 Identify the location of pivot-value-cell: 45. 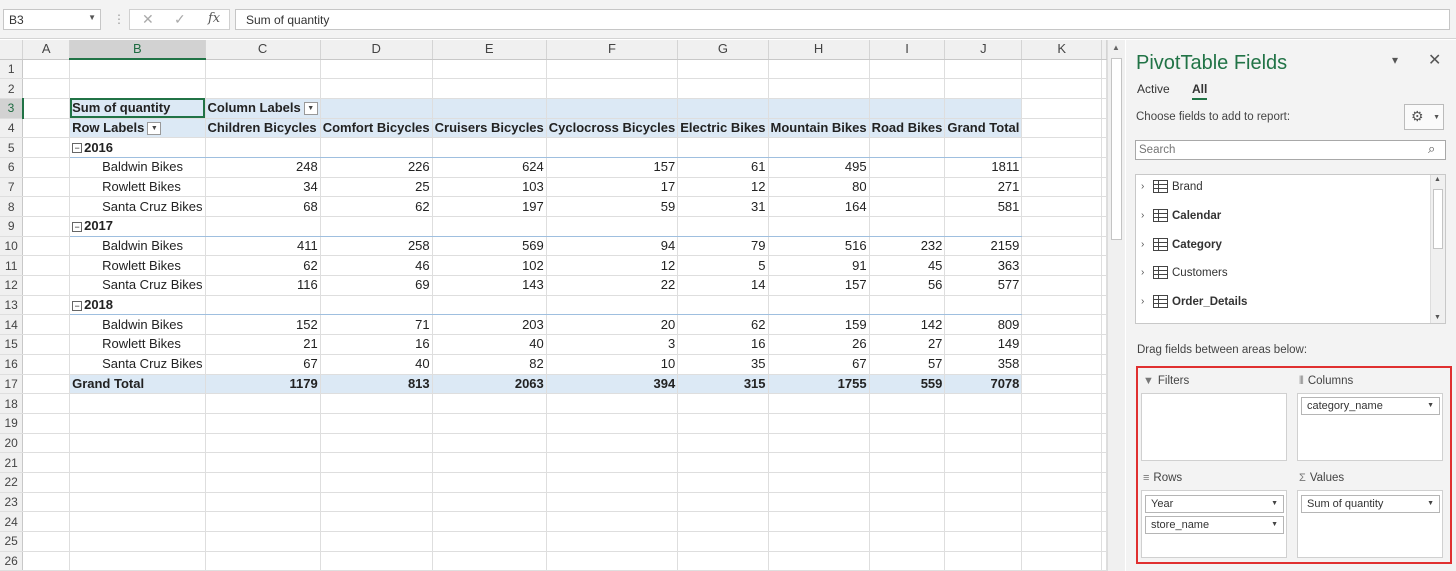
(907, 266).